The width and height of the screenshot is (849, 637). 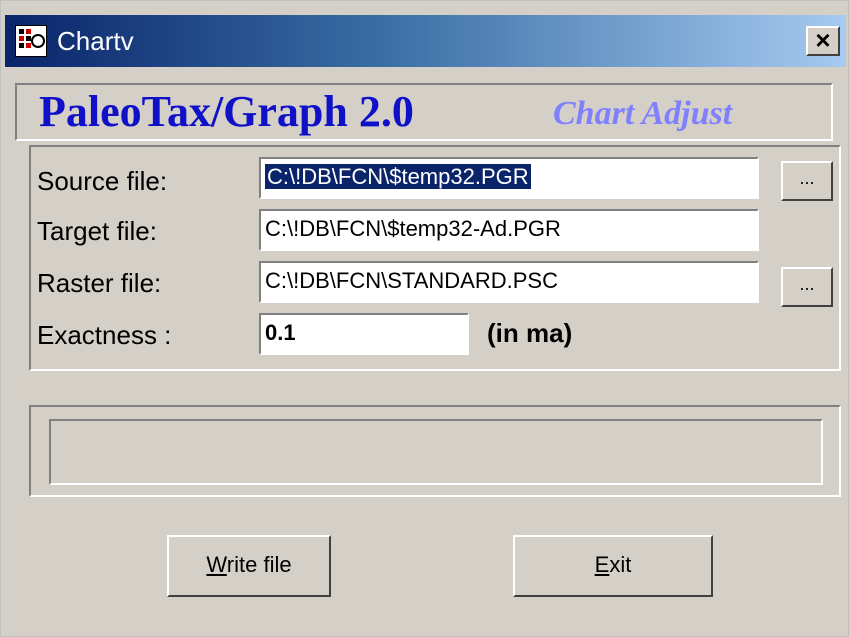 I want to click on source-file-input: C:\!DB\FCN\$temp32.PGR, so click(x=509, y=178).